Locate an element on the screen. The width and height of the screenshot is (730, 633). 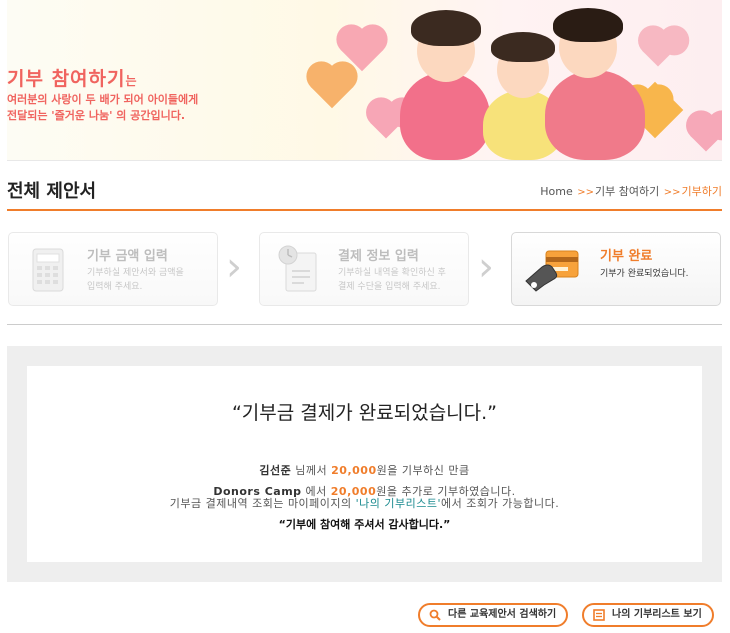
magnifier-icon is located at coordinates (435, 615).